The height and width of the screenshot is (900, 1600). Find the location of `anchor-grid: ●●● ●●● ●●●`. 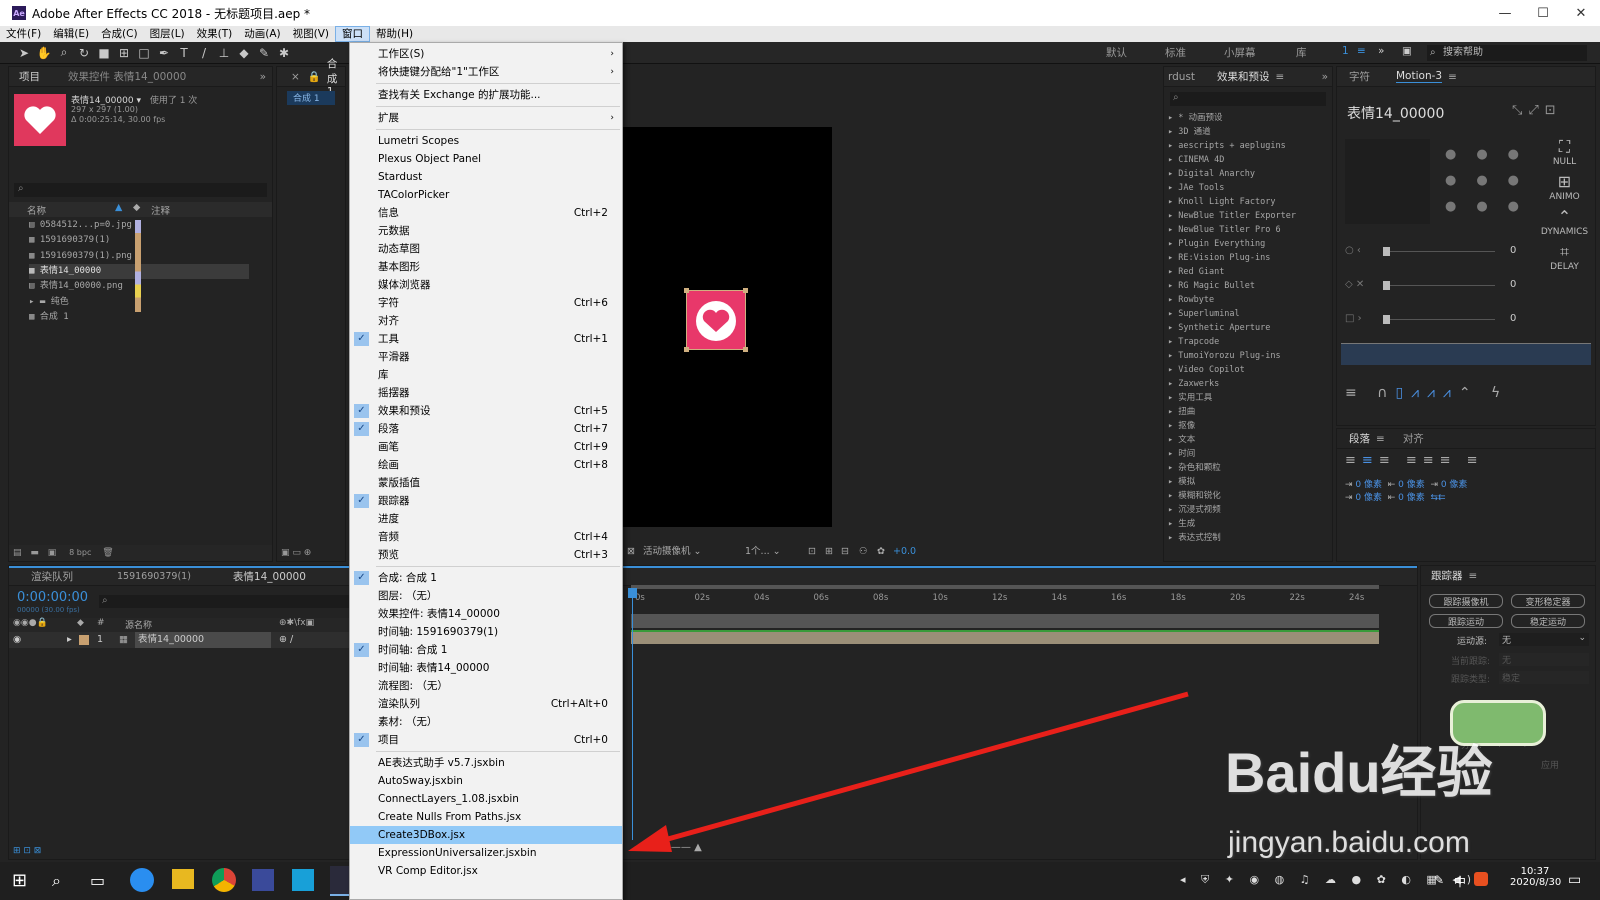

anchor-grid: ●●● ●●● ●●● is located at coordinates (1490, 182).